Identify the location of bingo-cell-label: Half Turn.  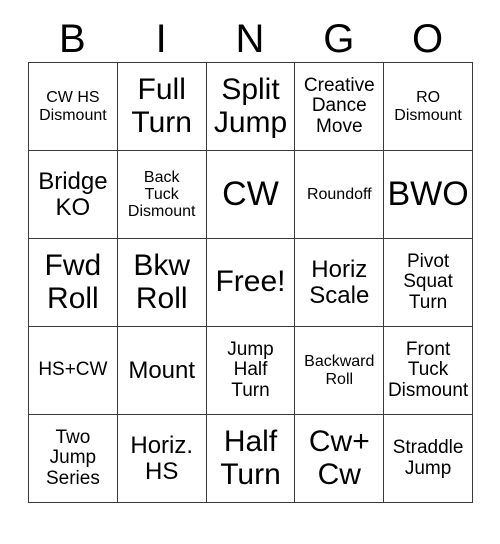
(250, 458).